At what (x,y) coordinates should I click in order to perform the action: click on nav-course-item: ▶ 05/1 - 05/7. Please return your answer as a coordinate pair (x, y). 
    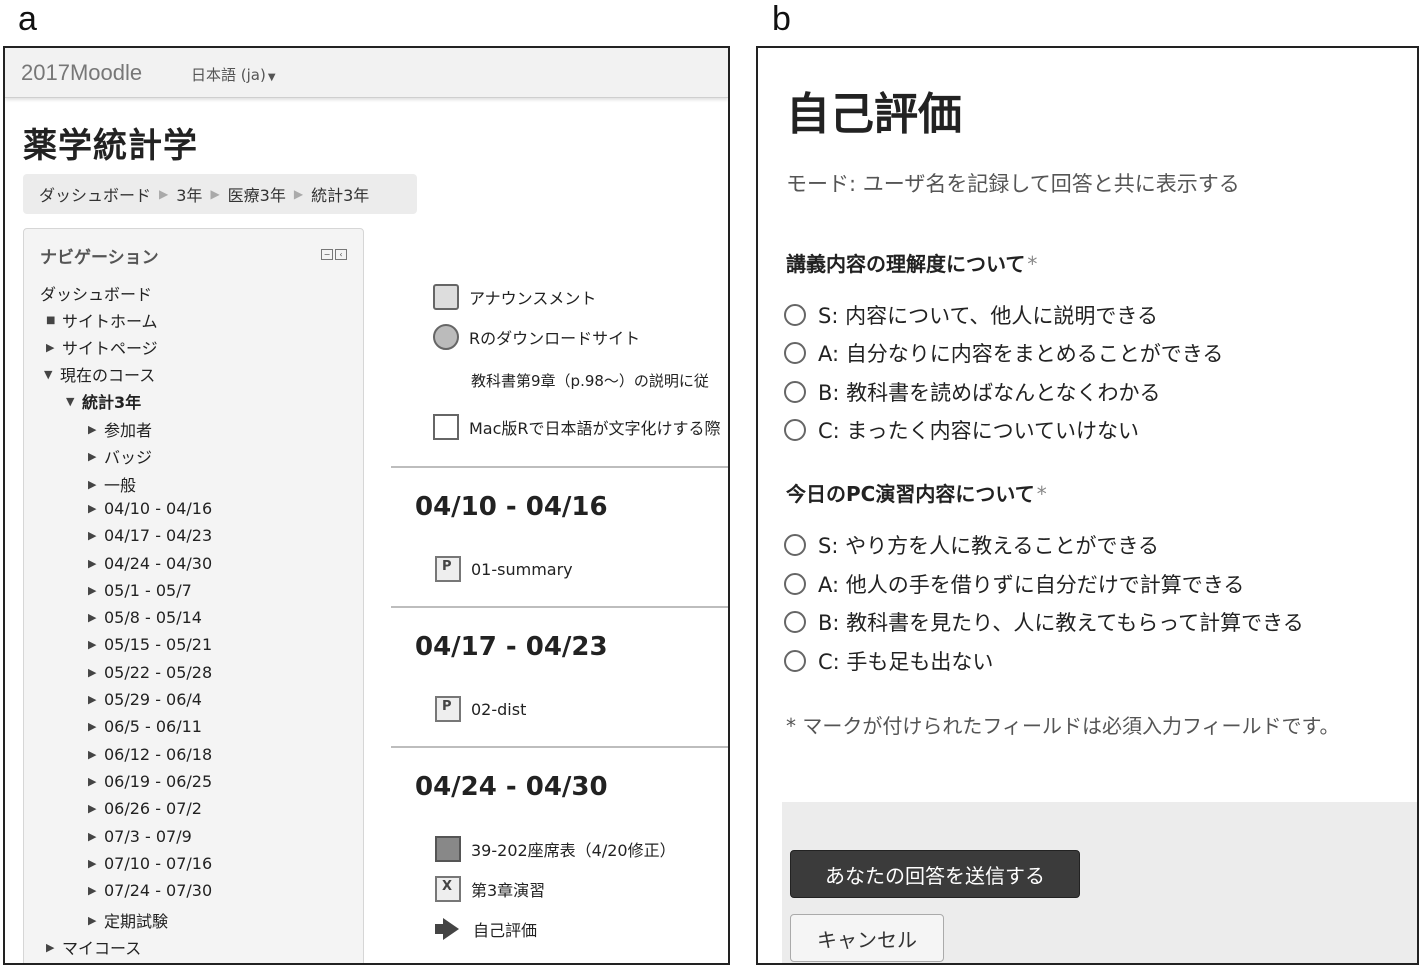
    Looking at the image, I should click on (140, 590).